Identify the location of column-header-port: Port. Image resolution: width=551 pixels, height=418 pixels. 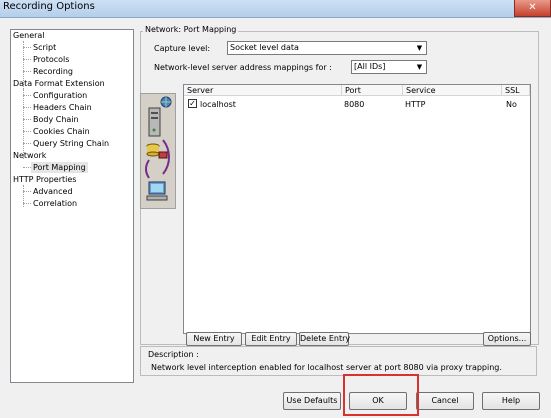
(372, 90).